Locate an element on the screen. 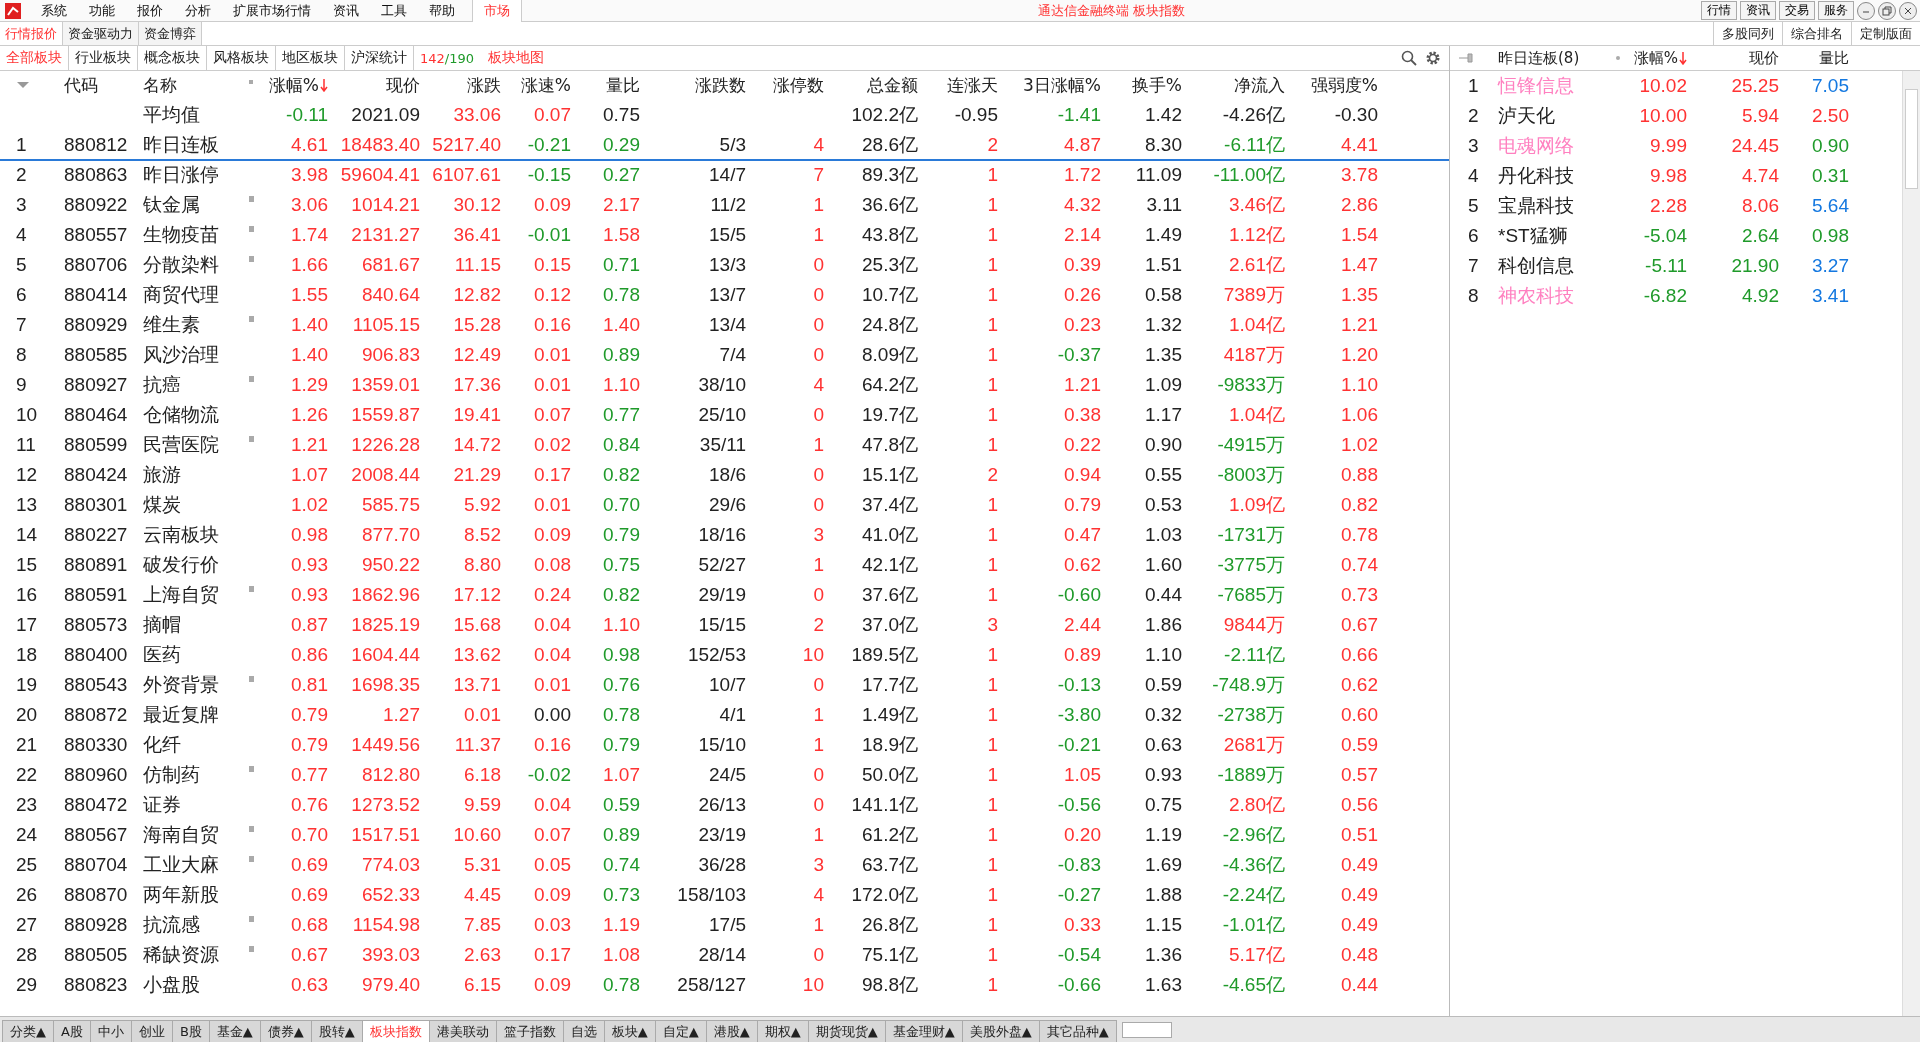 The height and width of the screenshot is (1042, 1920). market-tab: 美股外盘▲ is located at coordinates (1000, 1031).